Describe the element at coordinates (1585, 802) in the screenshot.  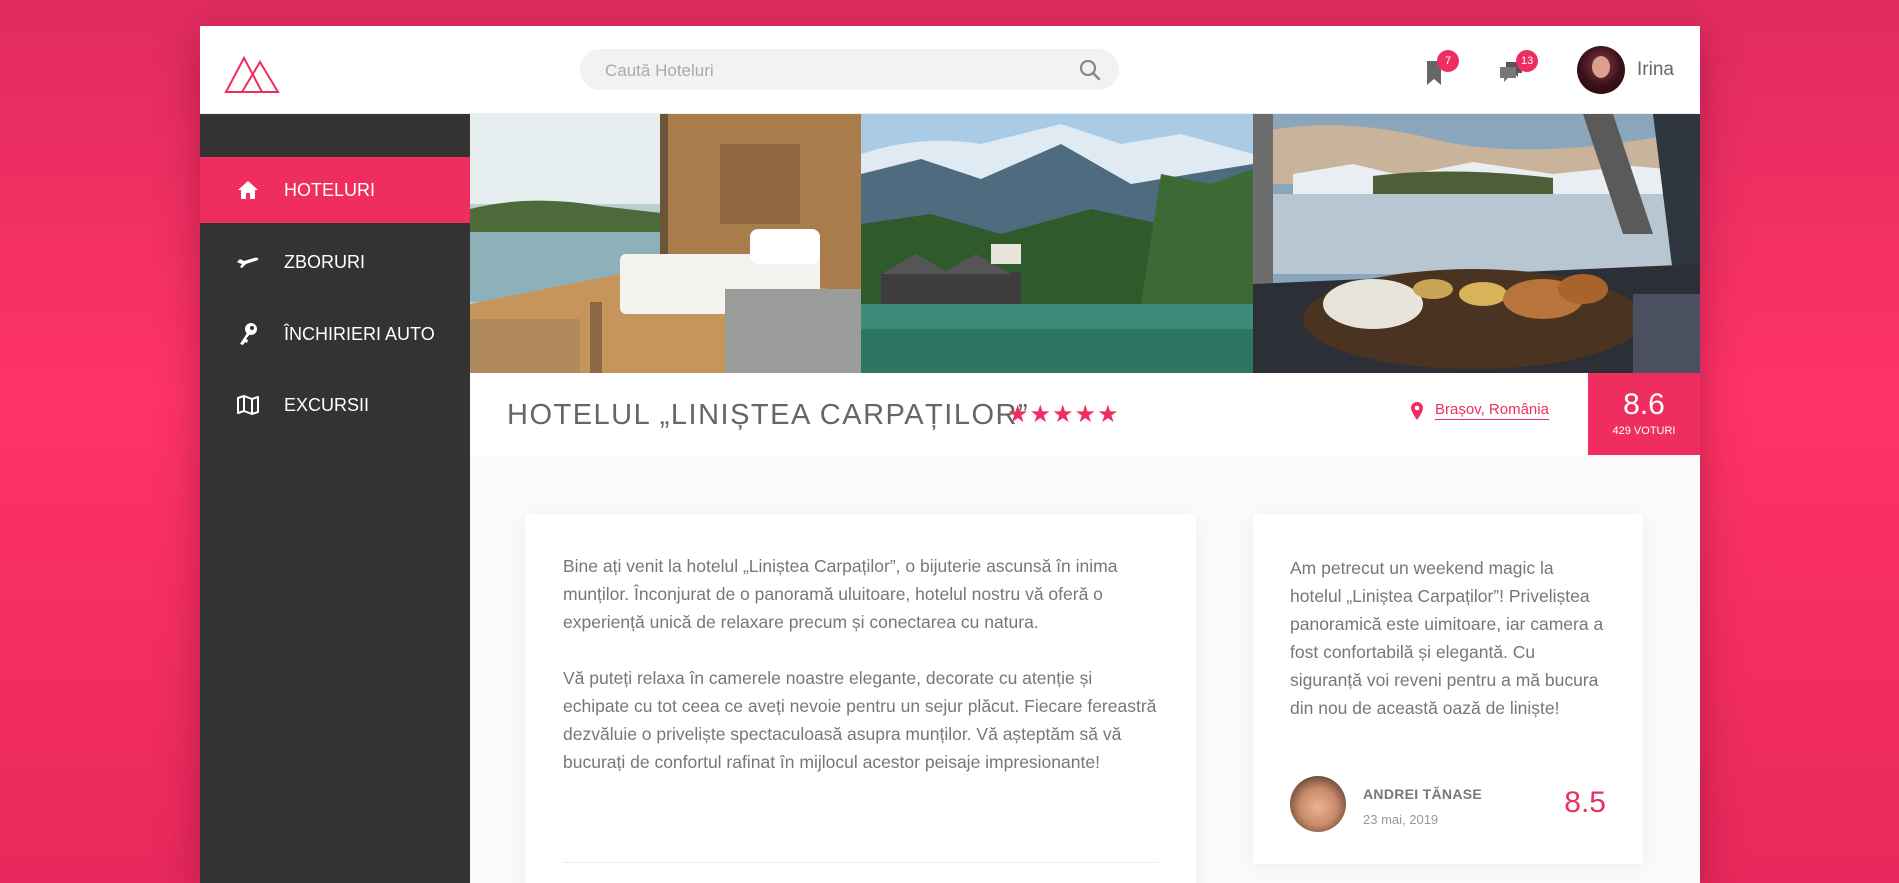
I see `review-score: 8.5` at that location.